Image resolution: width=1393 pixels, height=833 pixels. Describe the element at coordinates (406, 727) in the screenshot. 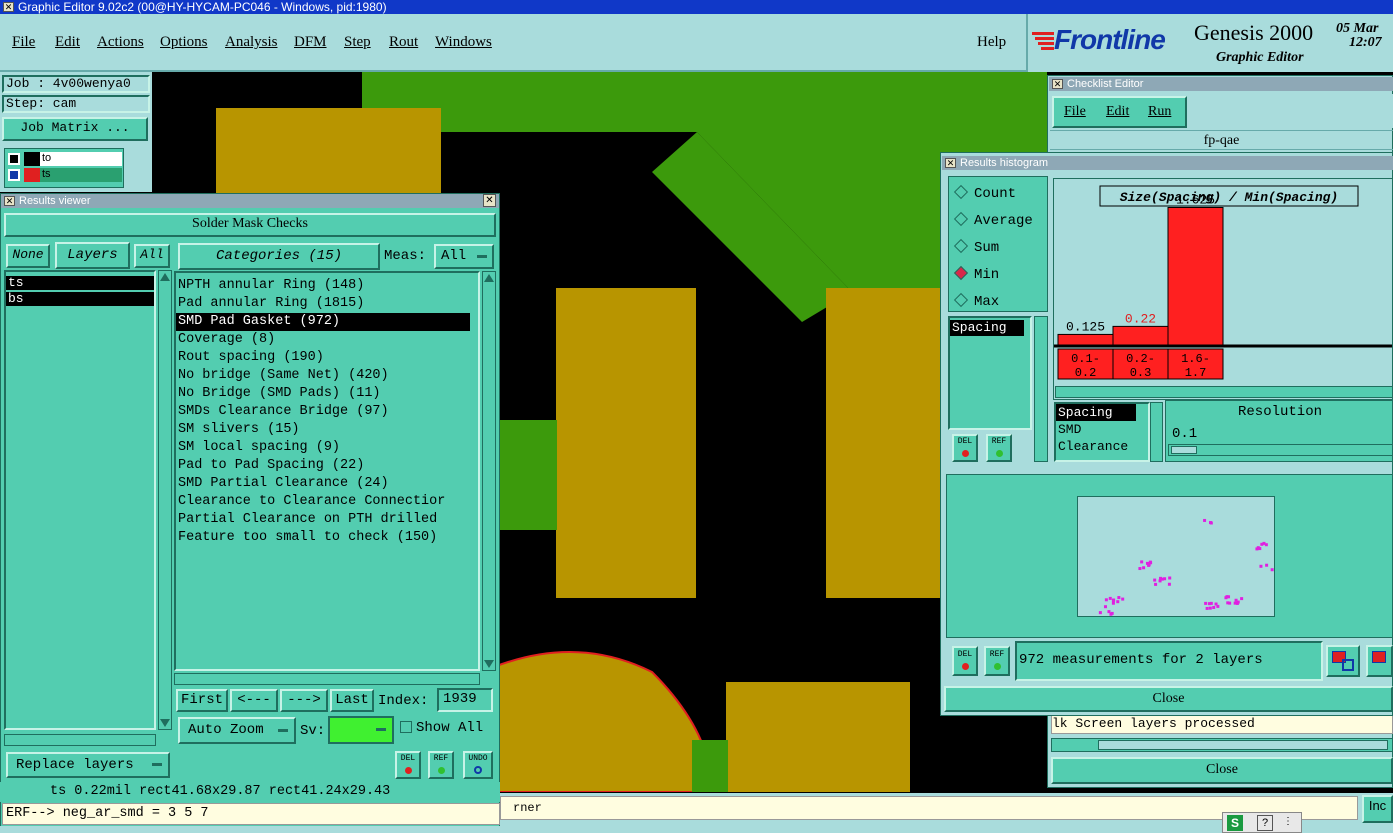

I see `show-all-checkbox` at that location.